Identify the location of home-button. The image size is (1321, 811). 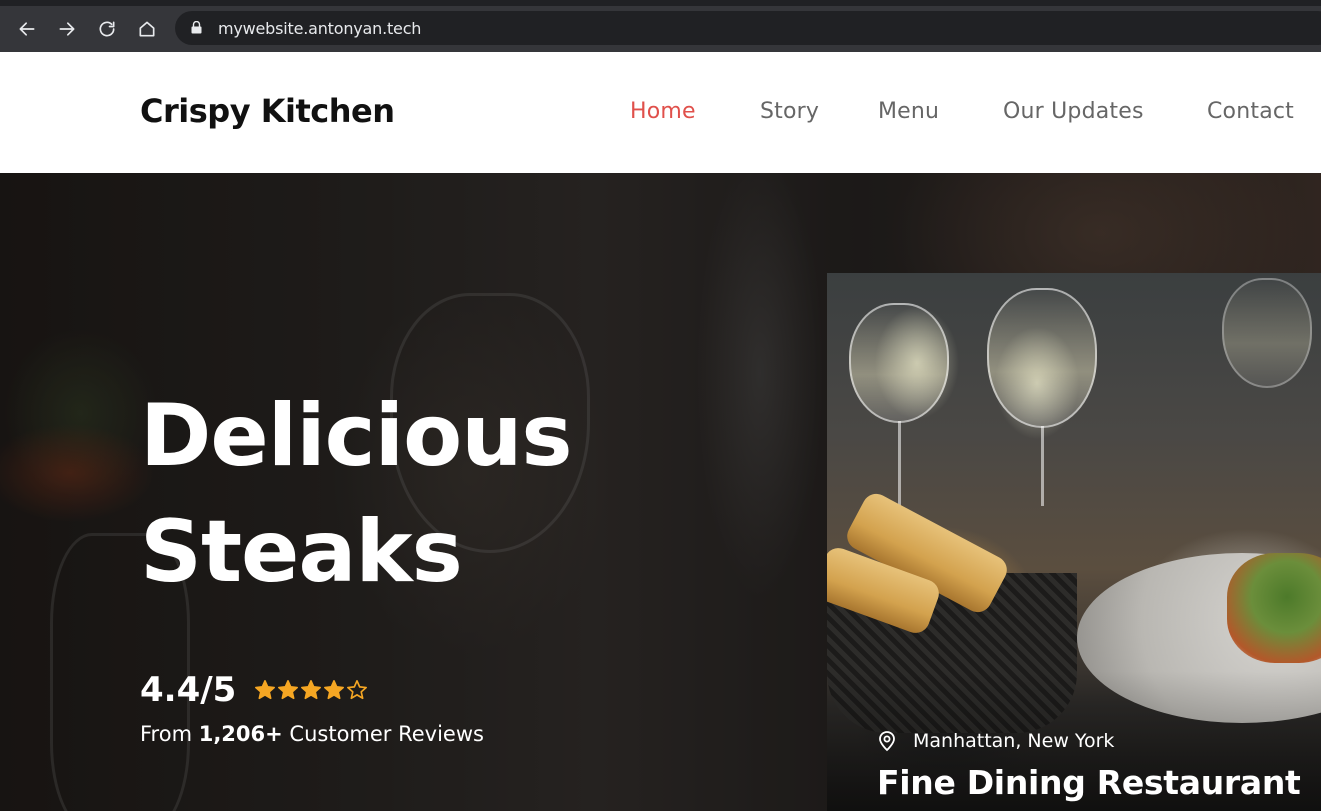
(147, 29).